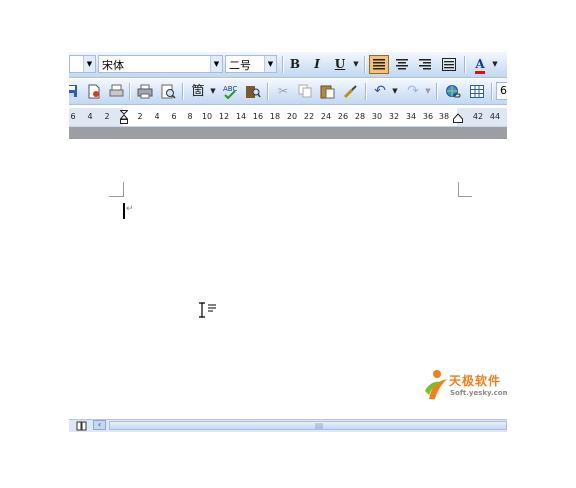 This screenshot has height=488, width=576. I want to click on underline-button: U, so click(340, 64).